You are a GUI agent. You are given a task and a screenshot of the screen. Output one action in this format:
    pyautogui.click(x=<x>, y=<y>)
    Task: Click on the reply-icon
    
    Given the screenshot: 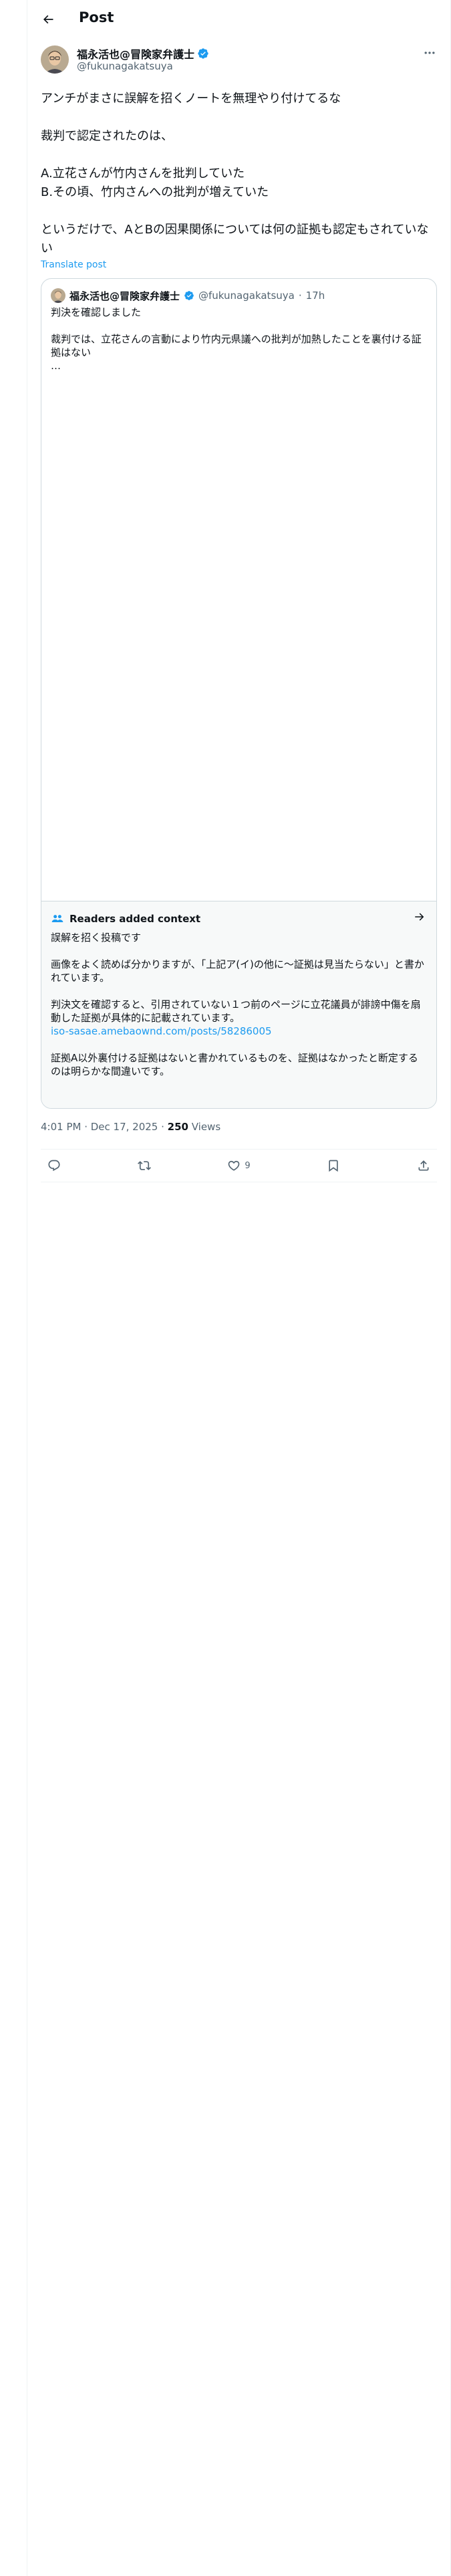 What is the action you would take?
    pyautogui.click(x=54, y=1166)
    